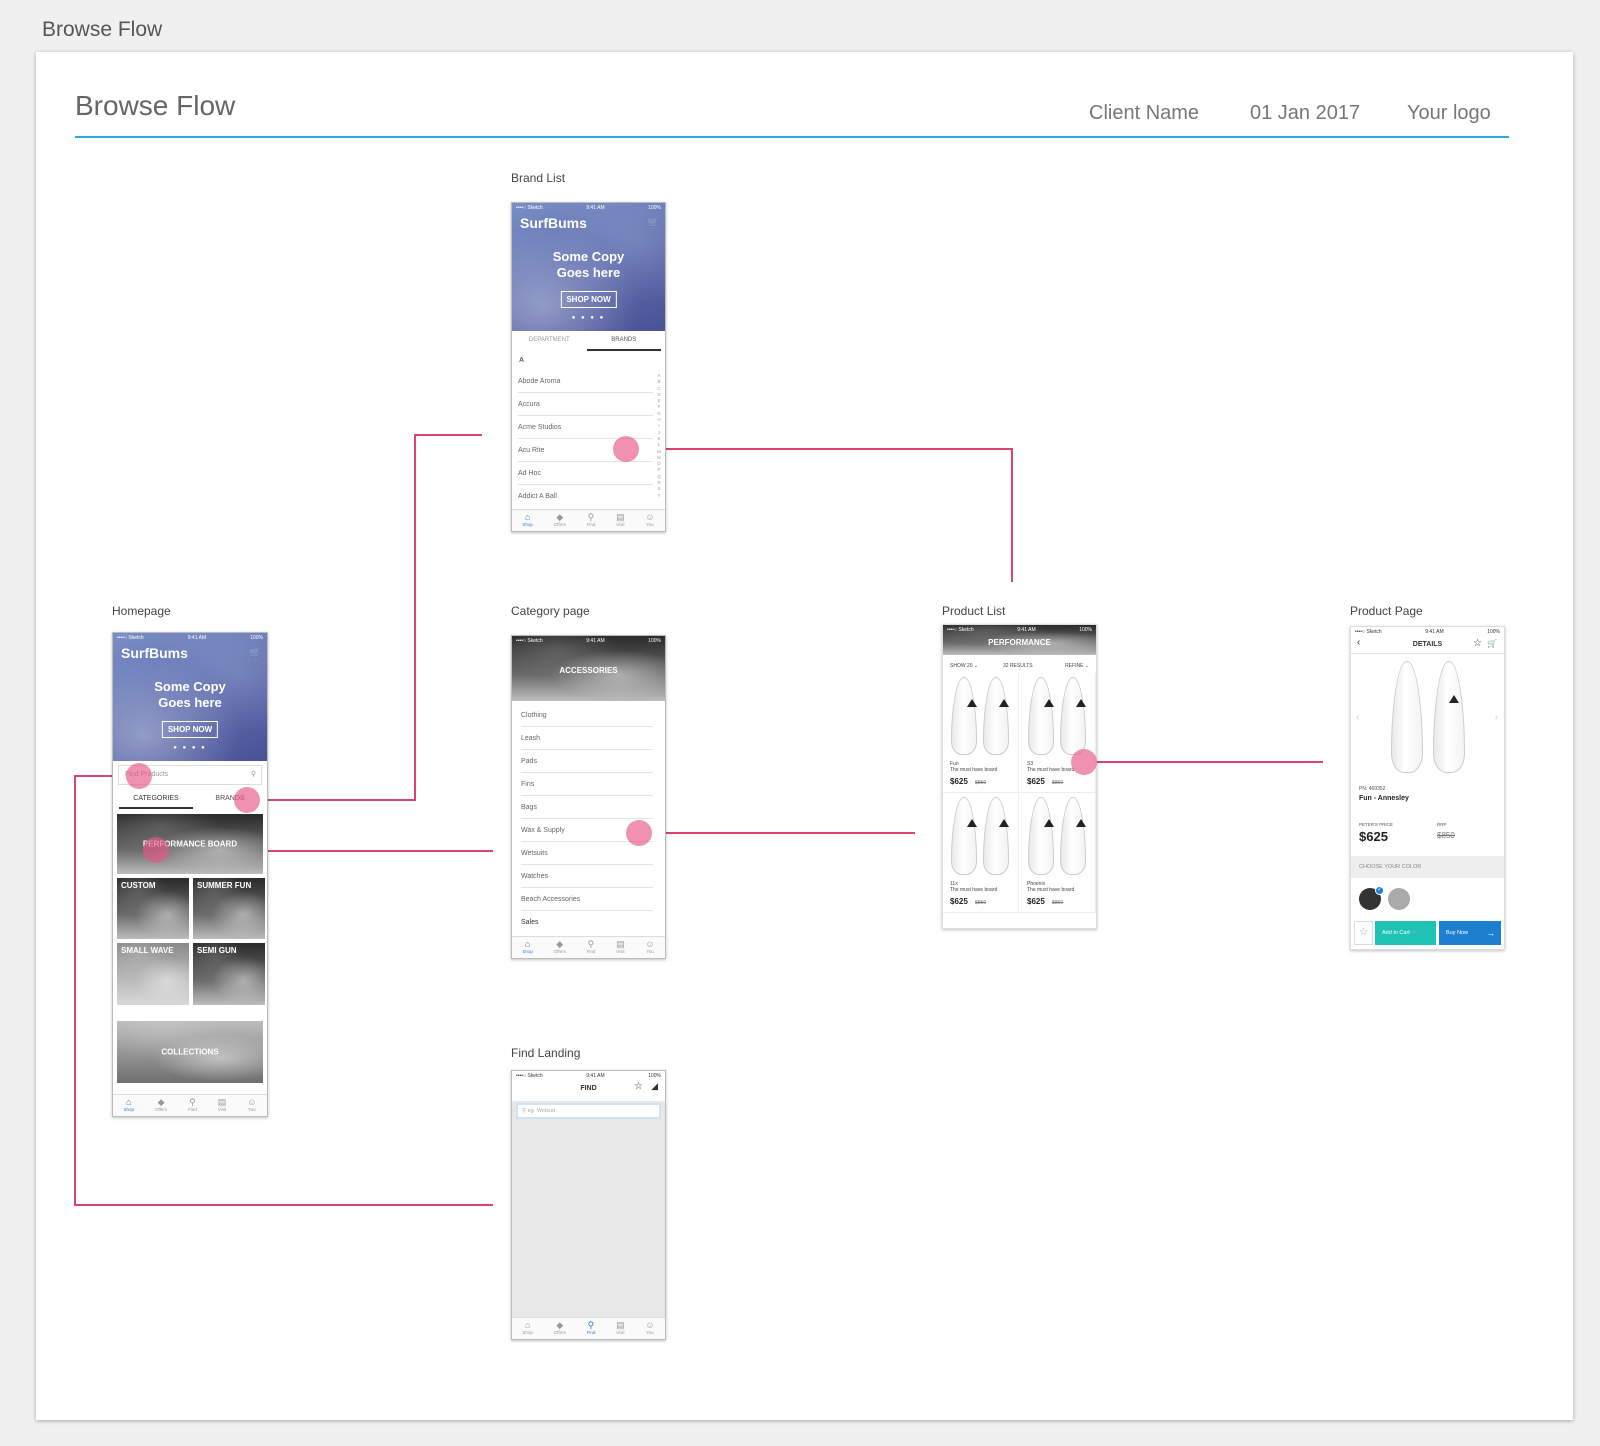 This screenshot has width=1600, height=1446. I want to click on color-swatch-gray, so click(1399, 899).